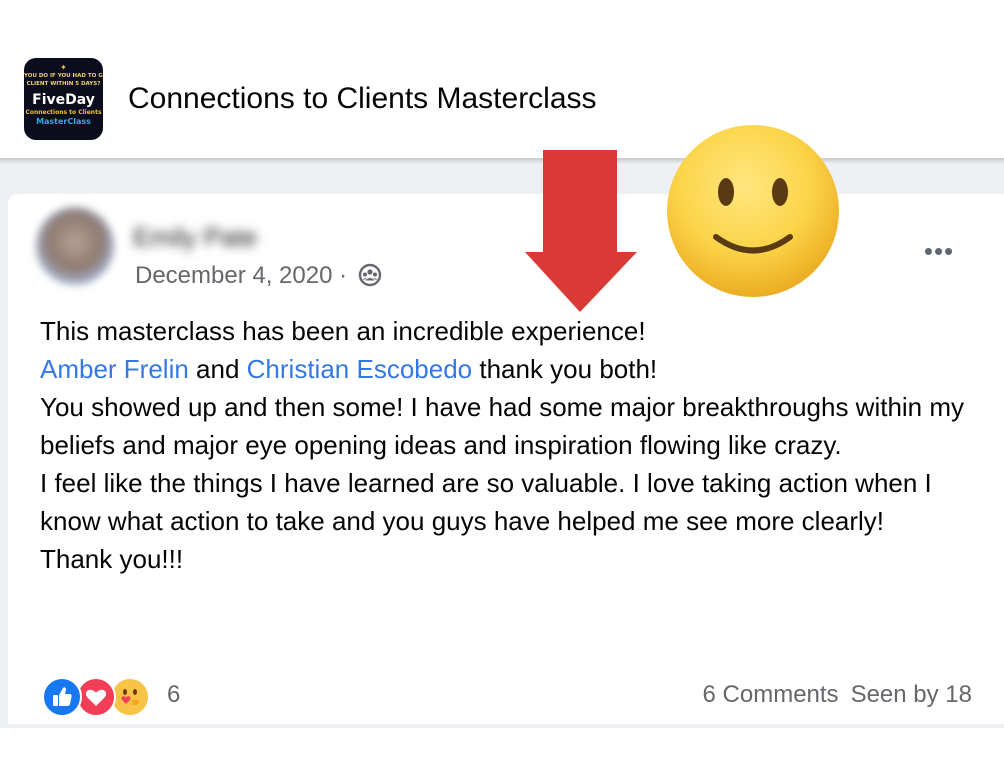  I want to click on down-arrow-icon, so click(581, 231).